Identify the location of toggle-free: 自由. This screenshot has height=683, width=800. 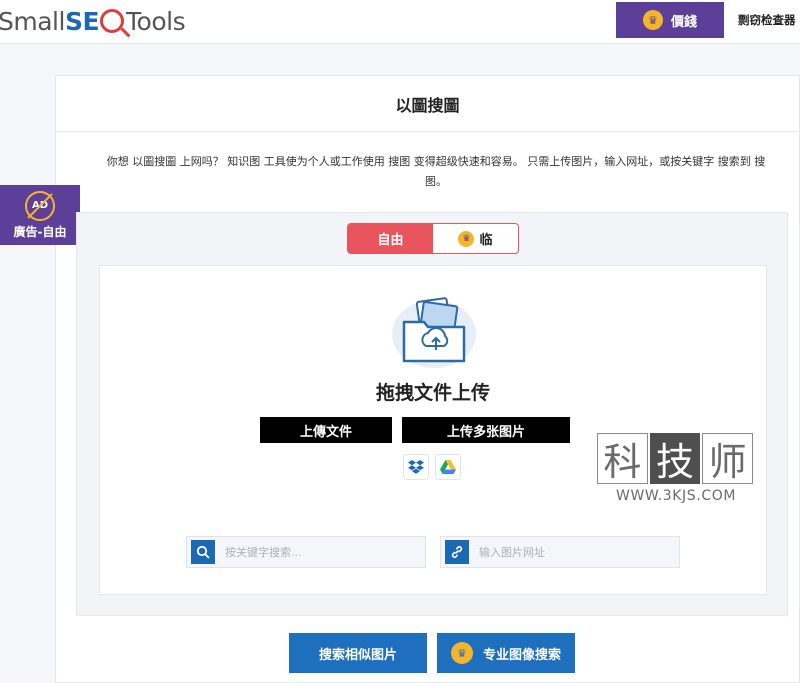
(390, 238).